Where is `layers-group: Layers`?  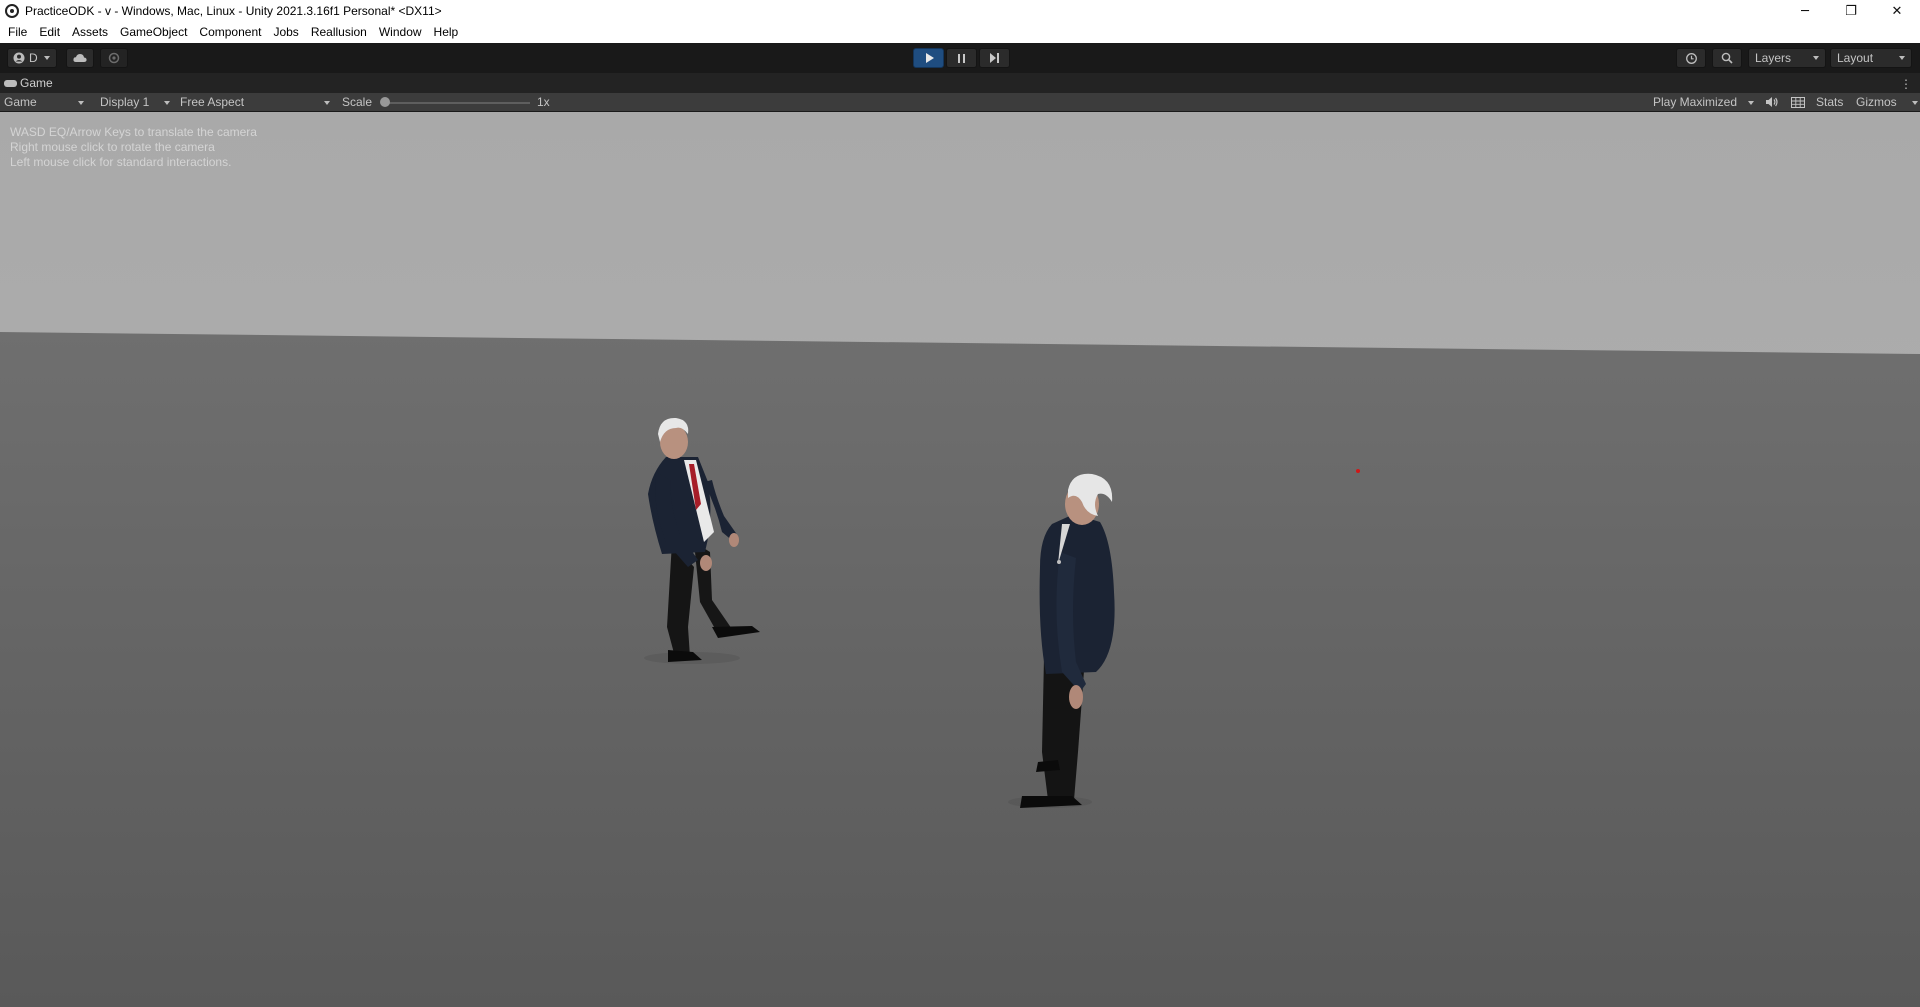
layers-group: Layers is located at coordinates (1787, 58).